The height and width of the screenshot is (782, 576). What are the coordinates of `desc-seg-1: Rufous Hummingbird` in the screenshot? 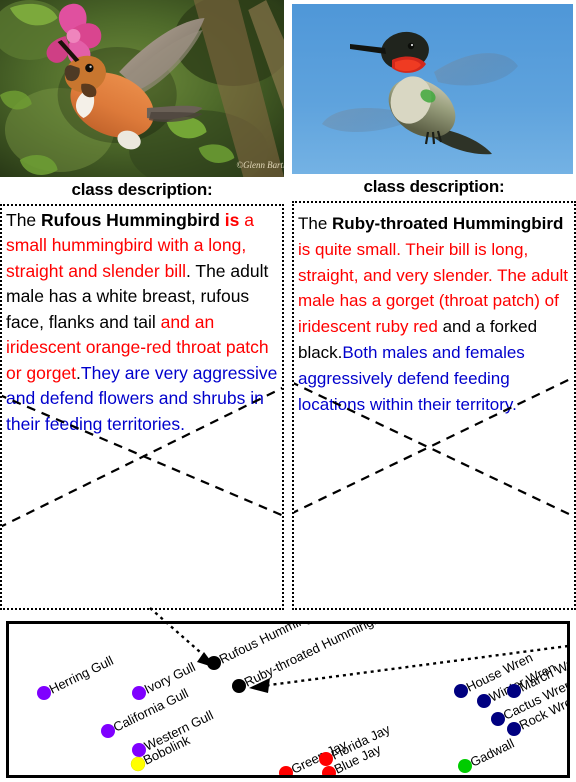 It's located at (133, 220).